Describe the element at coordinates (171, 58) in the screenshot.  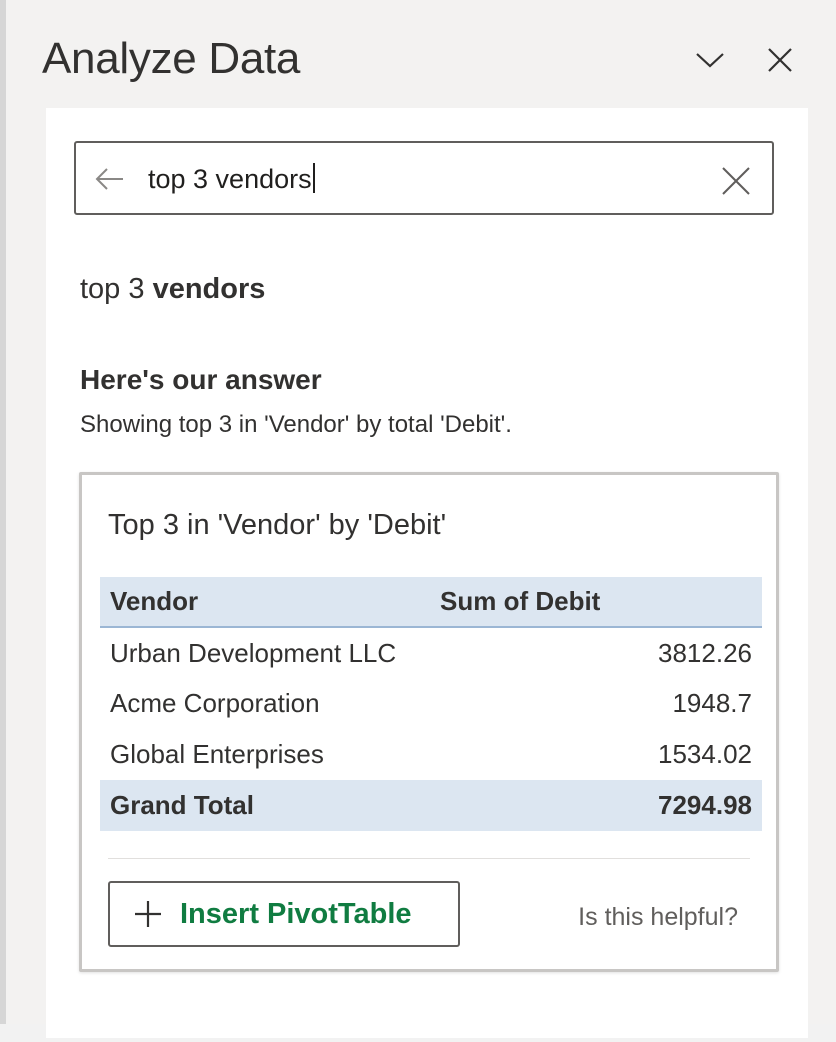
I see `pane-title: Analyze Data` at that location.